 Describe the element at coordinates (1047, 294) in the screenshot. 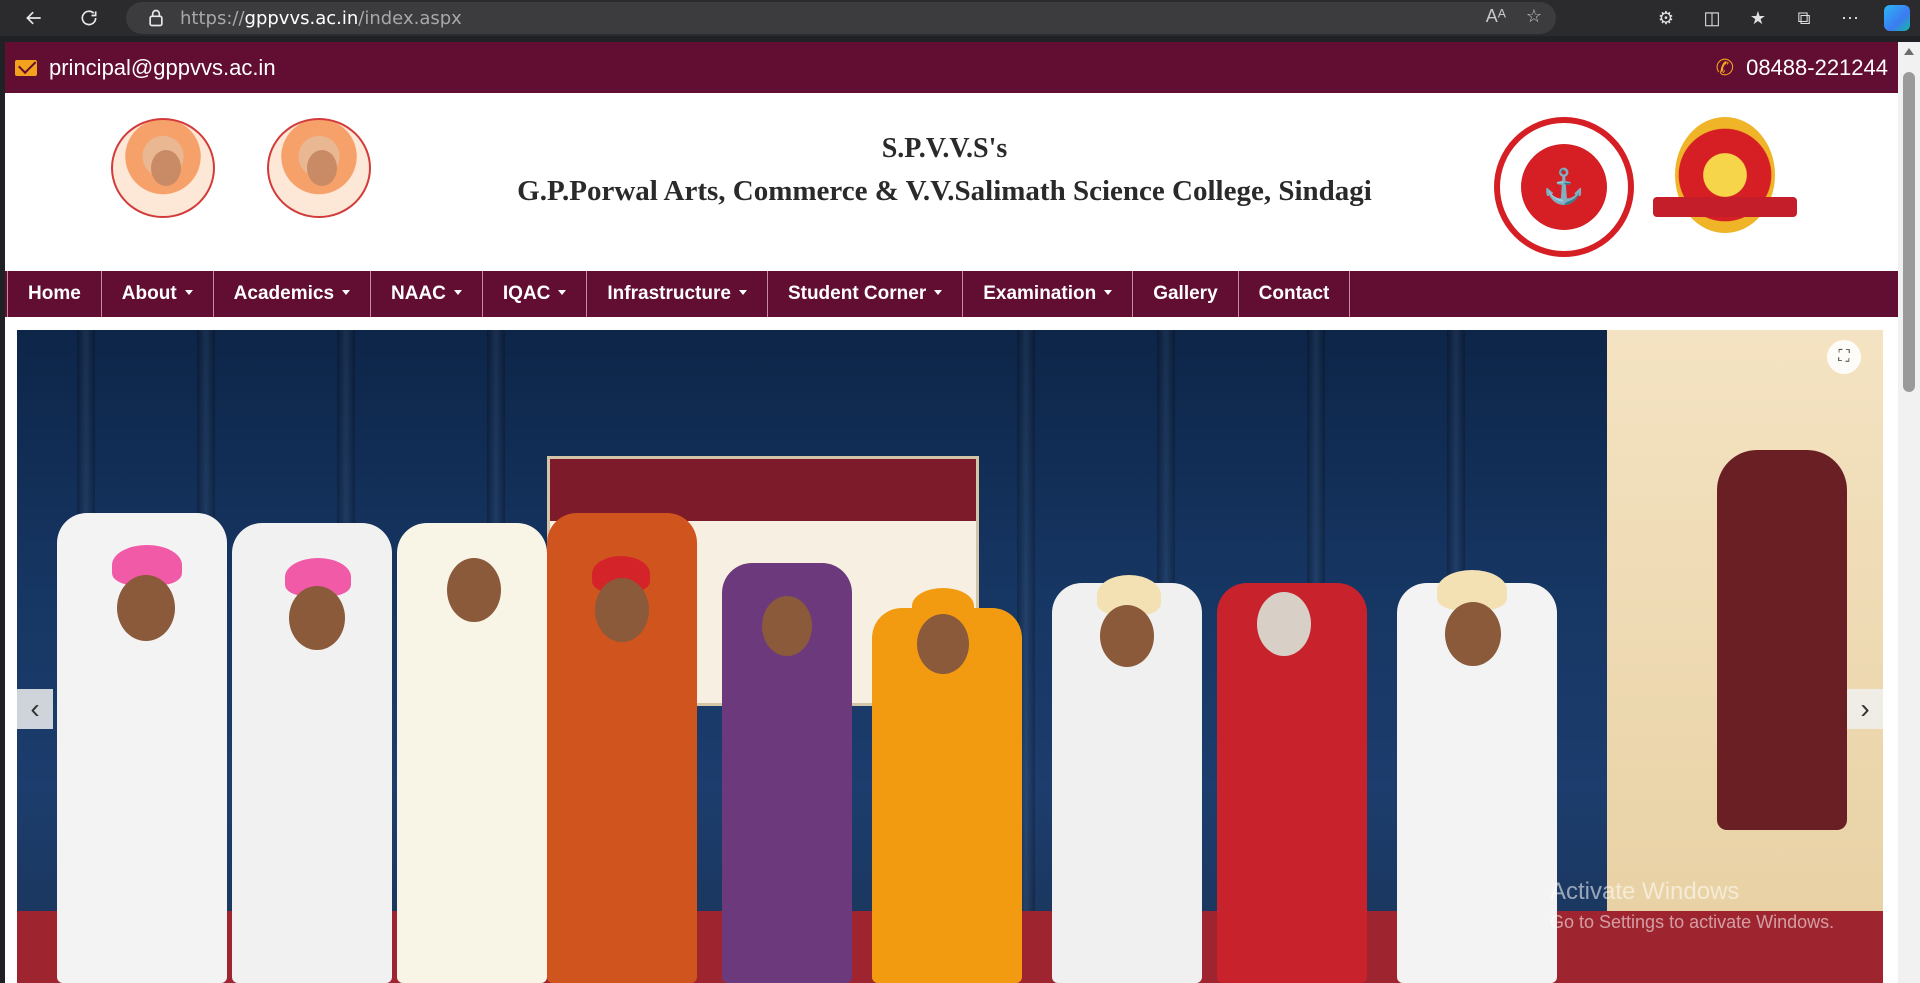

I see `nav-examination: Examination` at that location.